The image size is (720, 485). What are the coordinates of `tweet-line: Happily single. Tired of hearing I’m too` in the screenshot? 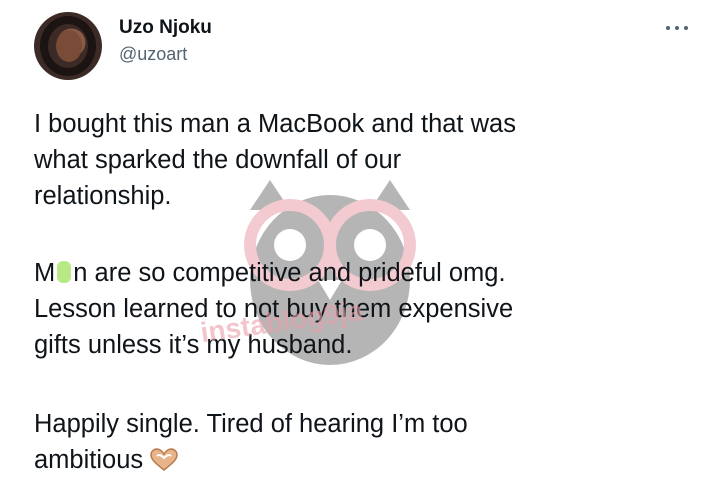 It's located at (251, 424).